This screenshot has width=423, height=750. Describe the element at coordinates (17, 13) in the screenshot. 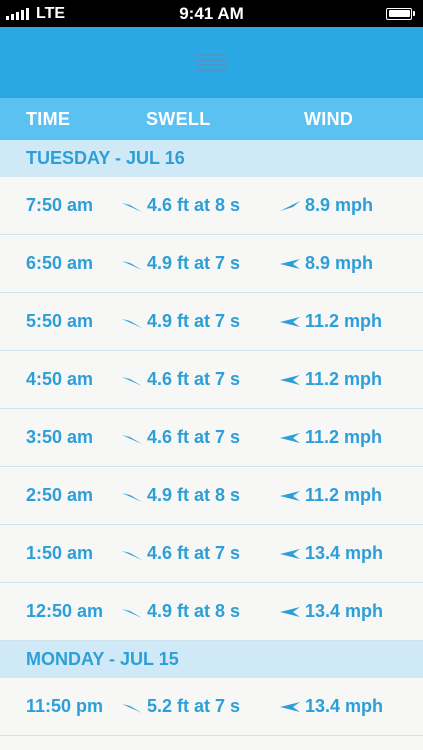

I see `signal-strength-icon` at that location.